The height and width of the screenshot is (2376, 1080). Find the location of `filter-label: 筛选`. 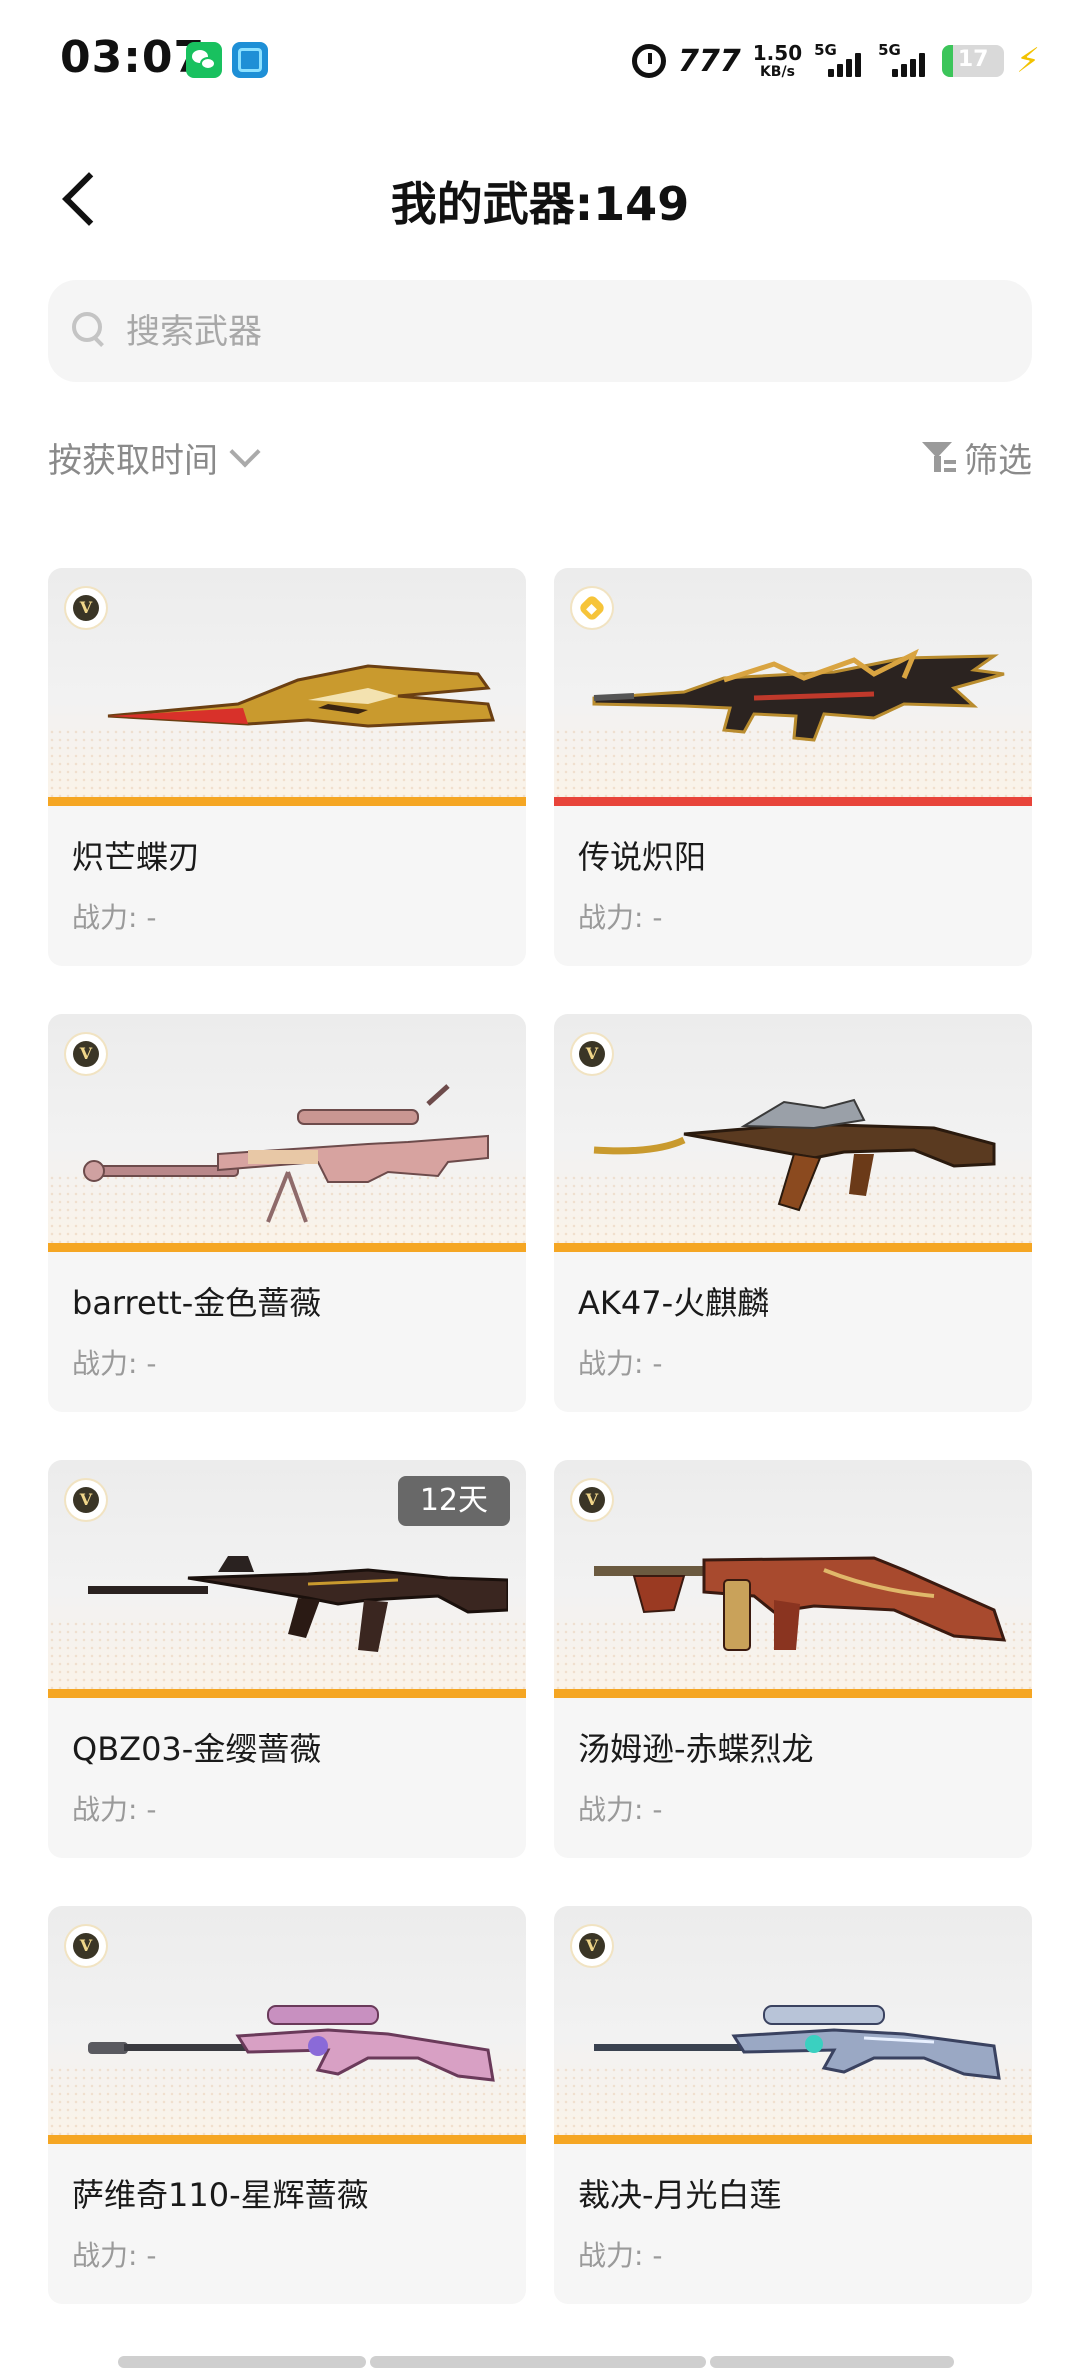

filter-label: 筛选 is located at coordinates (998, 460).